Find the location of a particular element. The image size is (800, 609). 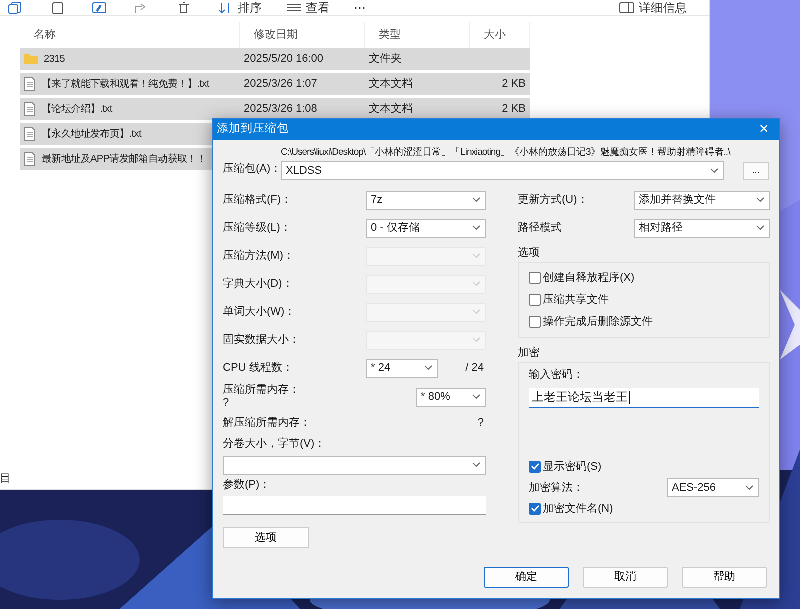

field-label: 更新方式(U)： is located at coordinates (554, 200).